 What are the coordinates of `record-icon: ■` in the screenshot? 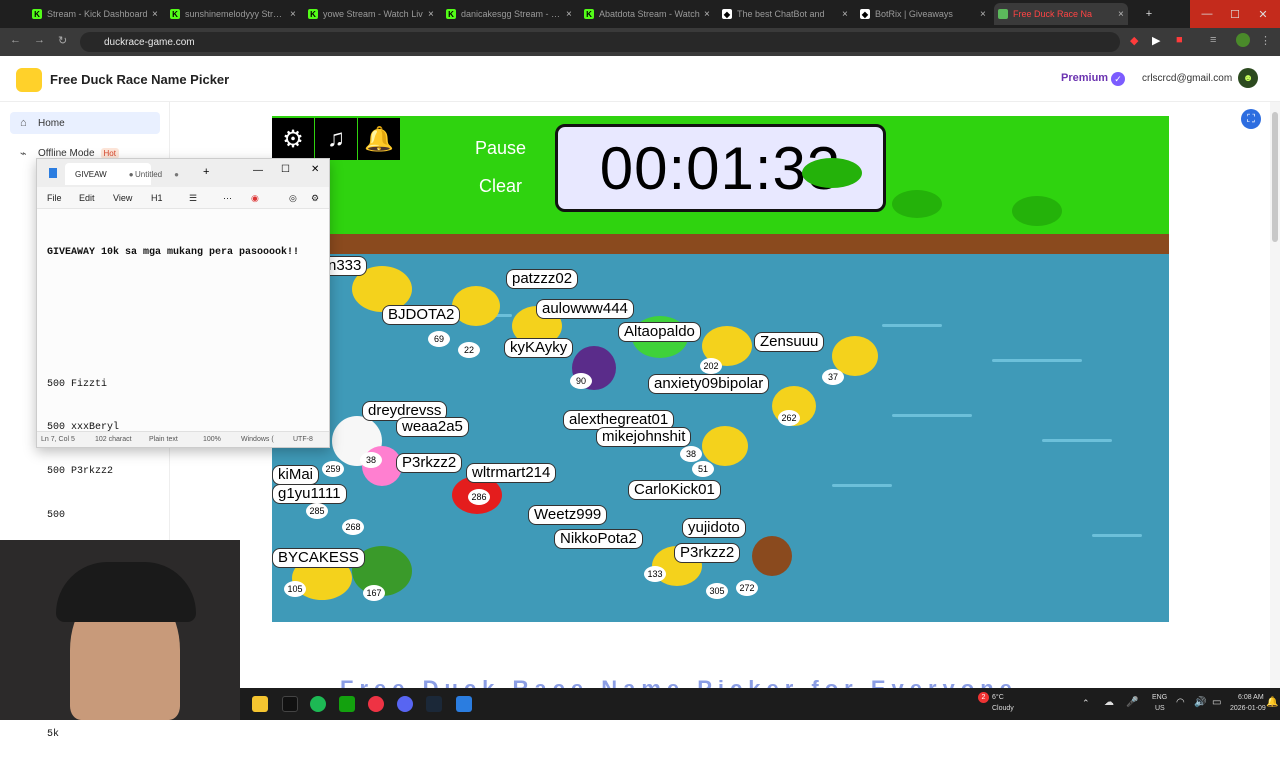 It's located at (1179, 40).